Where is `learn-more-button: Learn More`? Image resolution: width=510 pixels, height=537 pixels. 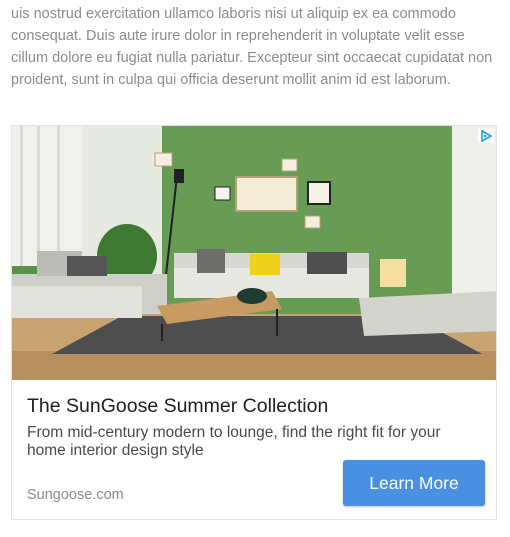 learn-more-button: Learn More is located at coordinates (414, 483).